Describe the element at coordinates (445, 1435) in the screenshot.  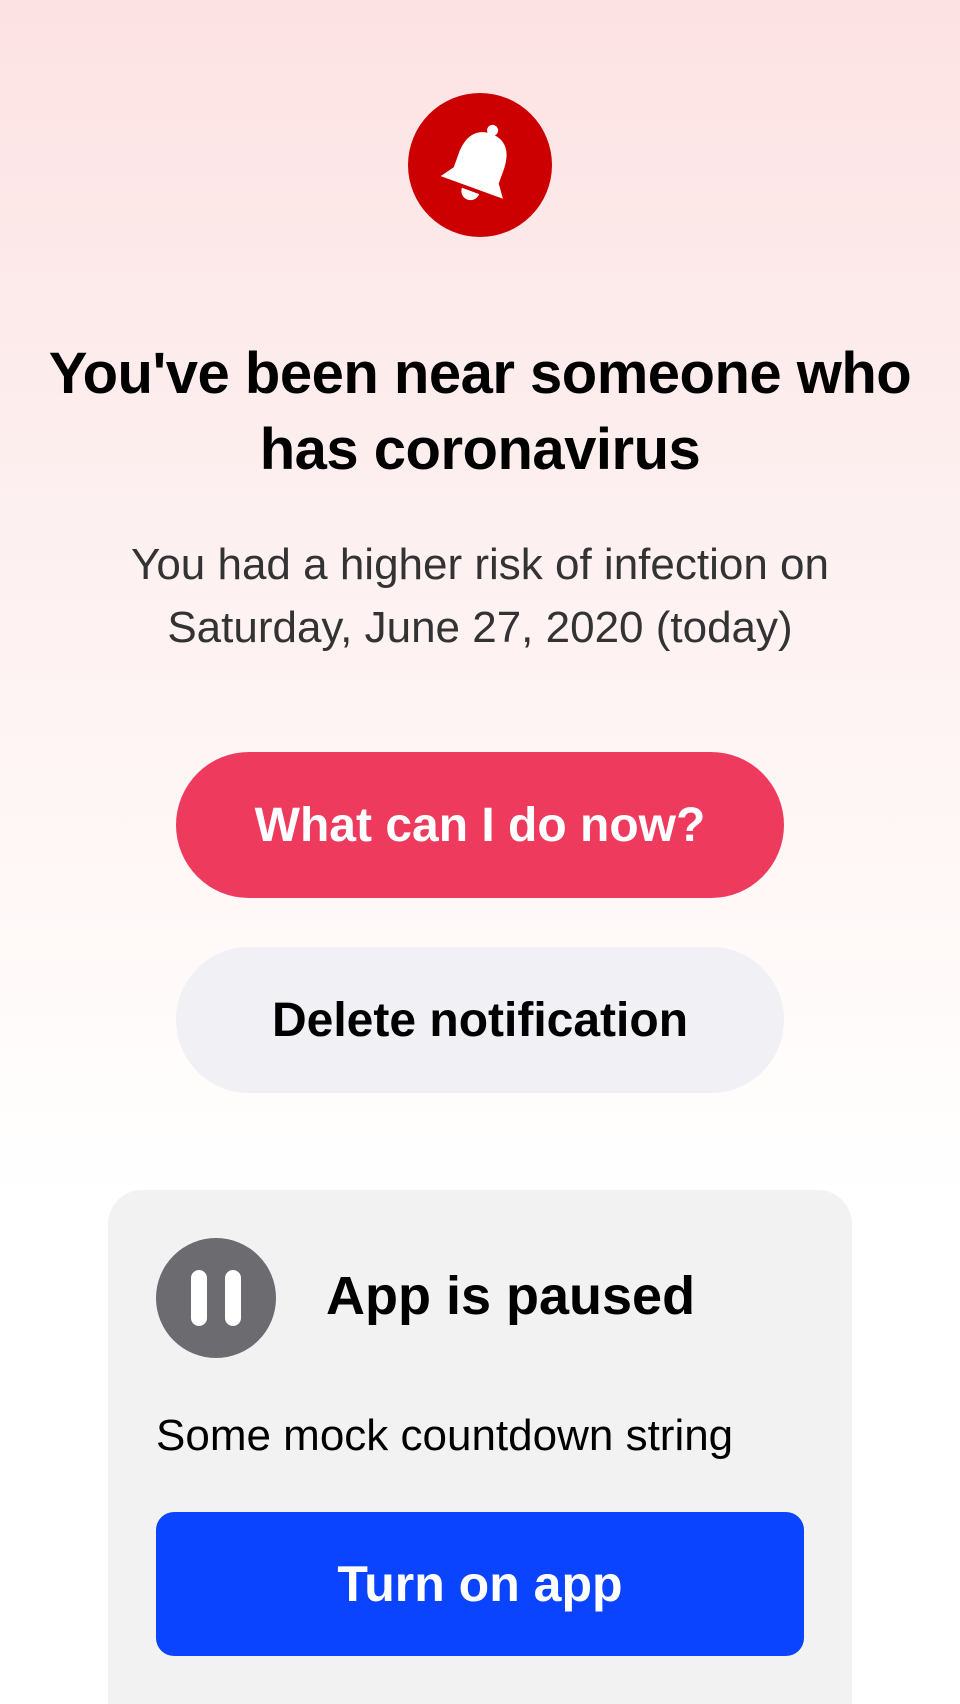
I see `countdown-text: Some mock countdown string` at that location.